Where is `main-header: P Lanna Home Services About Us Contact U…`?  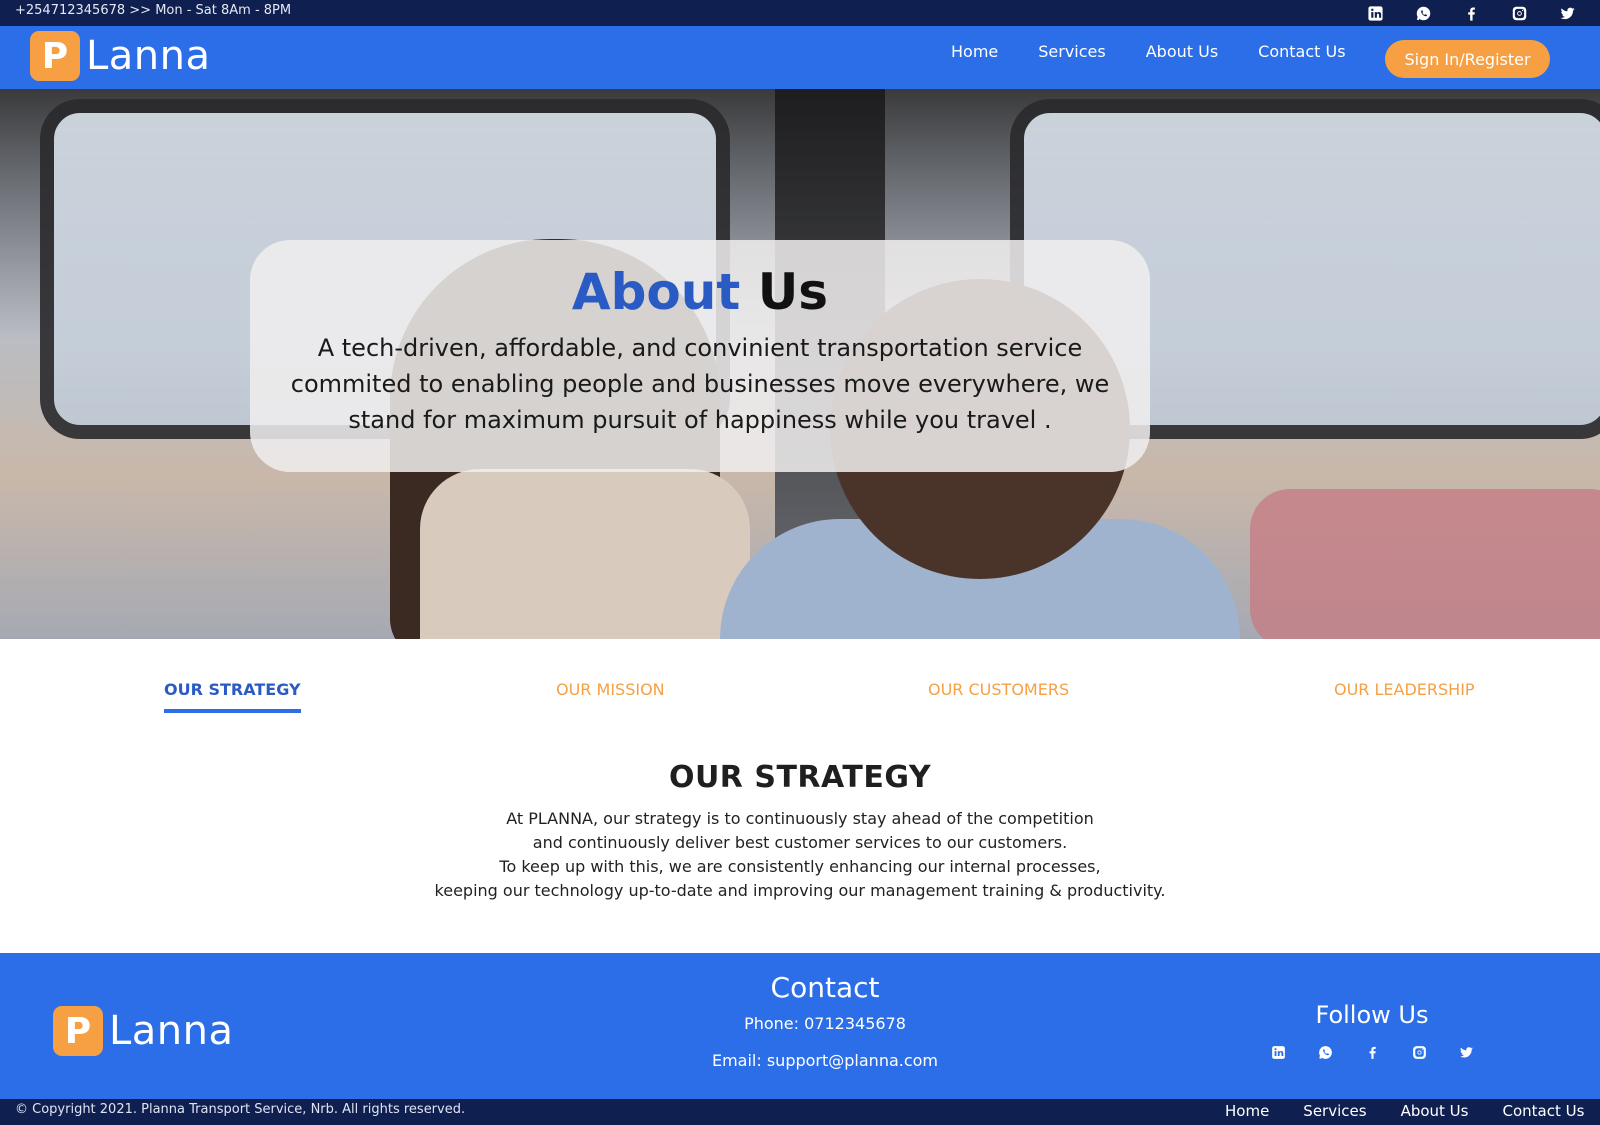 main-header: P Lanna Home Services About Us Contact U… is located at coordinates (800, 57).